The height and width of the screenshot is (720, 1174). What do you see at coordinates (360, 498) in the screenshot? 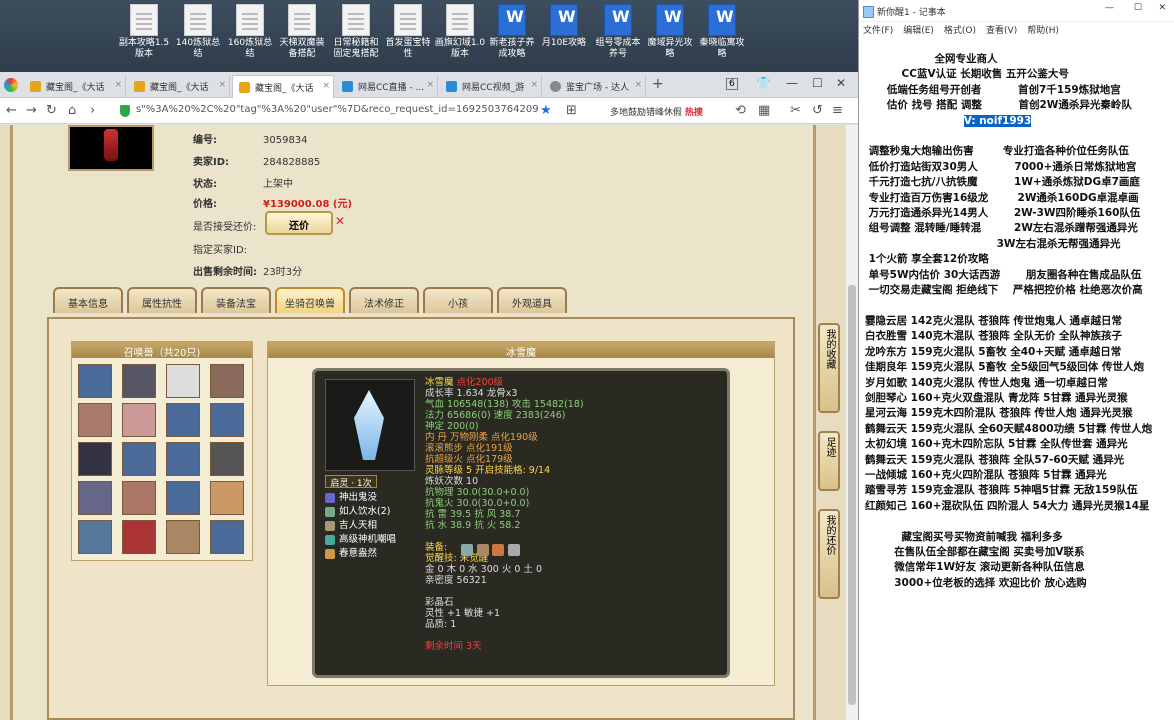
I see `skill-item: 神出鬼没` at bounding box center [360, 498].